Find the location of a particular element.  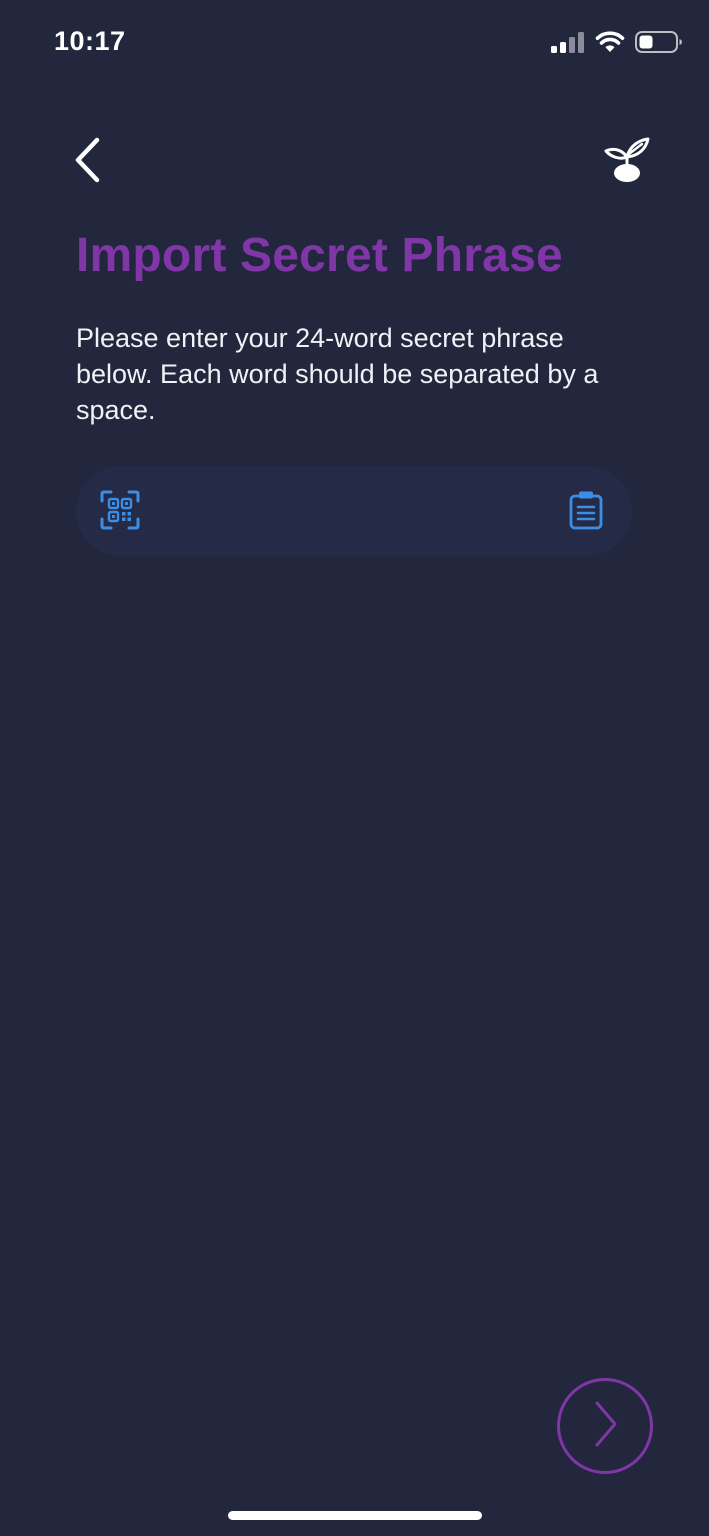

back-button is located at coordinates (87, 162).